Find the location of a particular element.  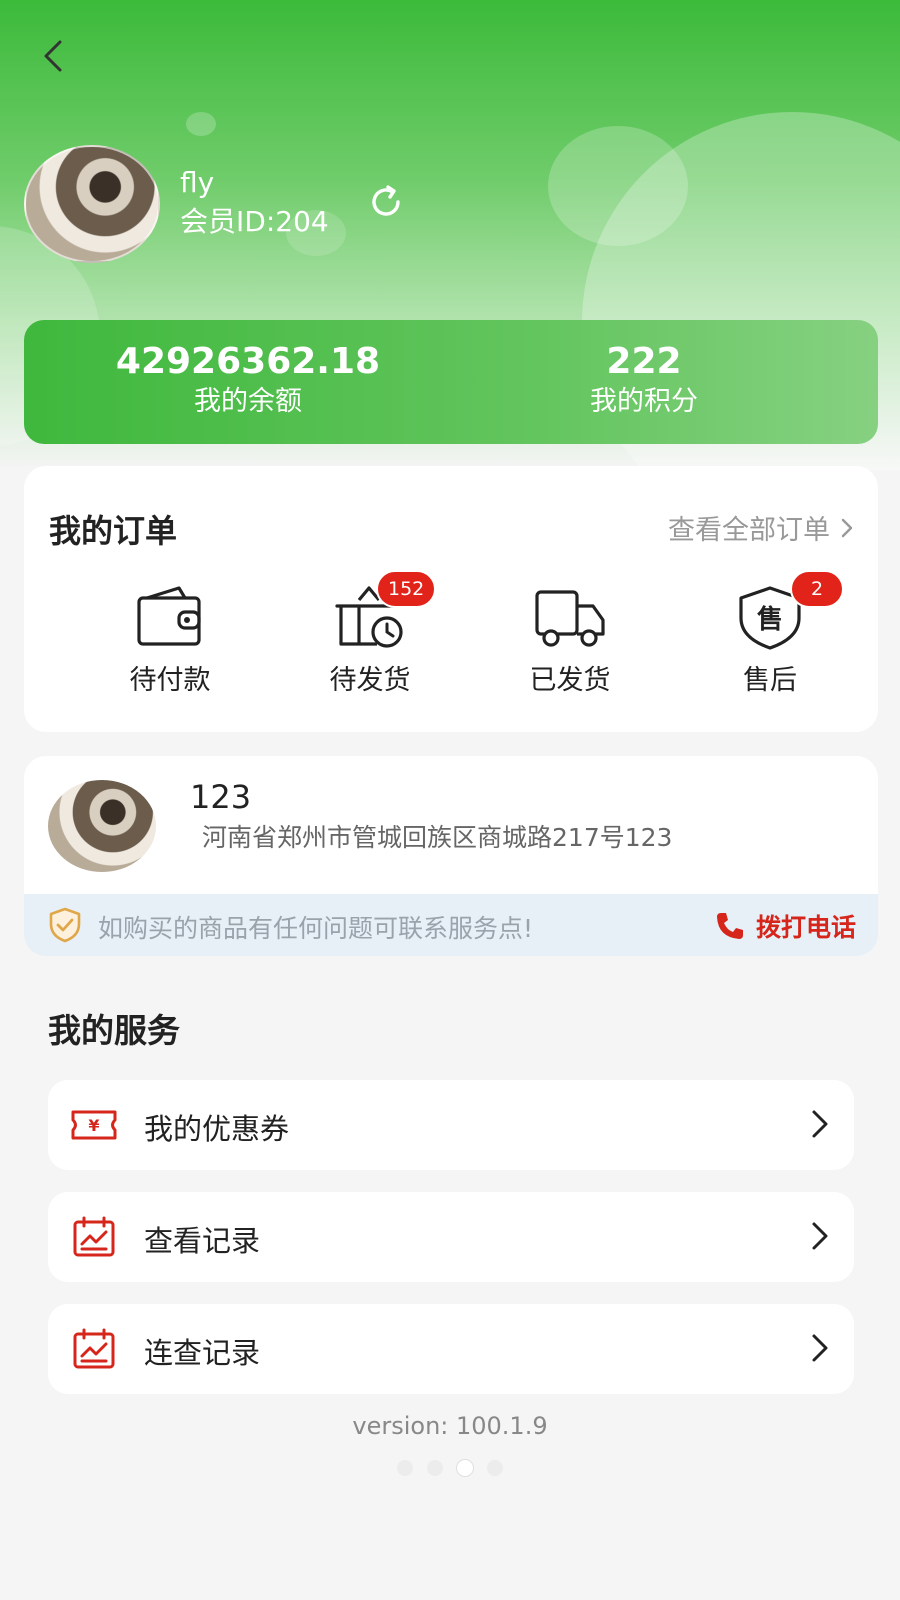

contact-notice-text: 如购买的商品有任何问题可联系服务点! is located at coordinates (316, 928).